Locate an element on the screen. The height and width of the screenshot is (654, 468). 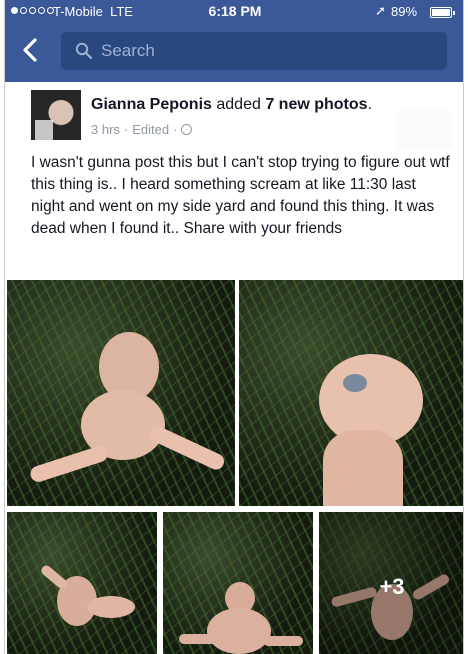
back-arrow-icon is located at coordinates (31, 50).